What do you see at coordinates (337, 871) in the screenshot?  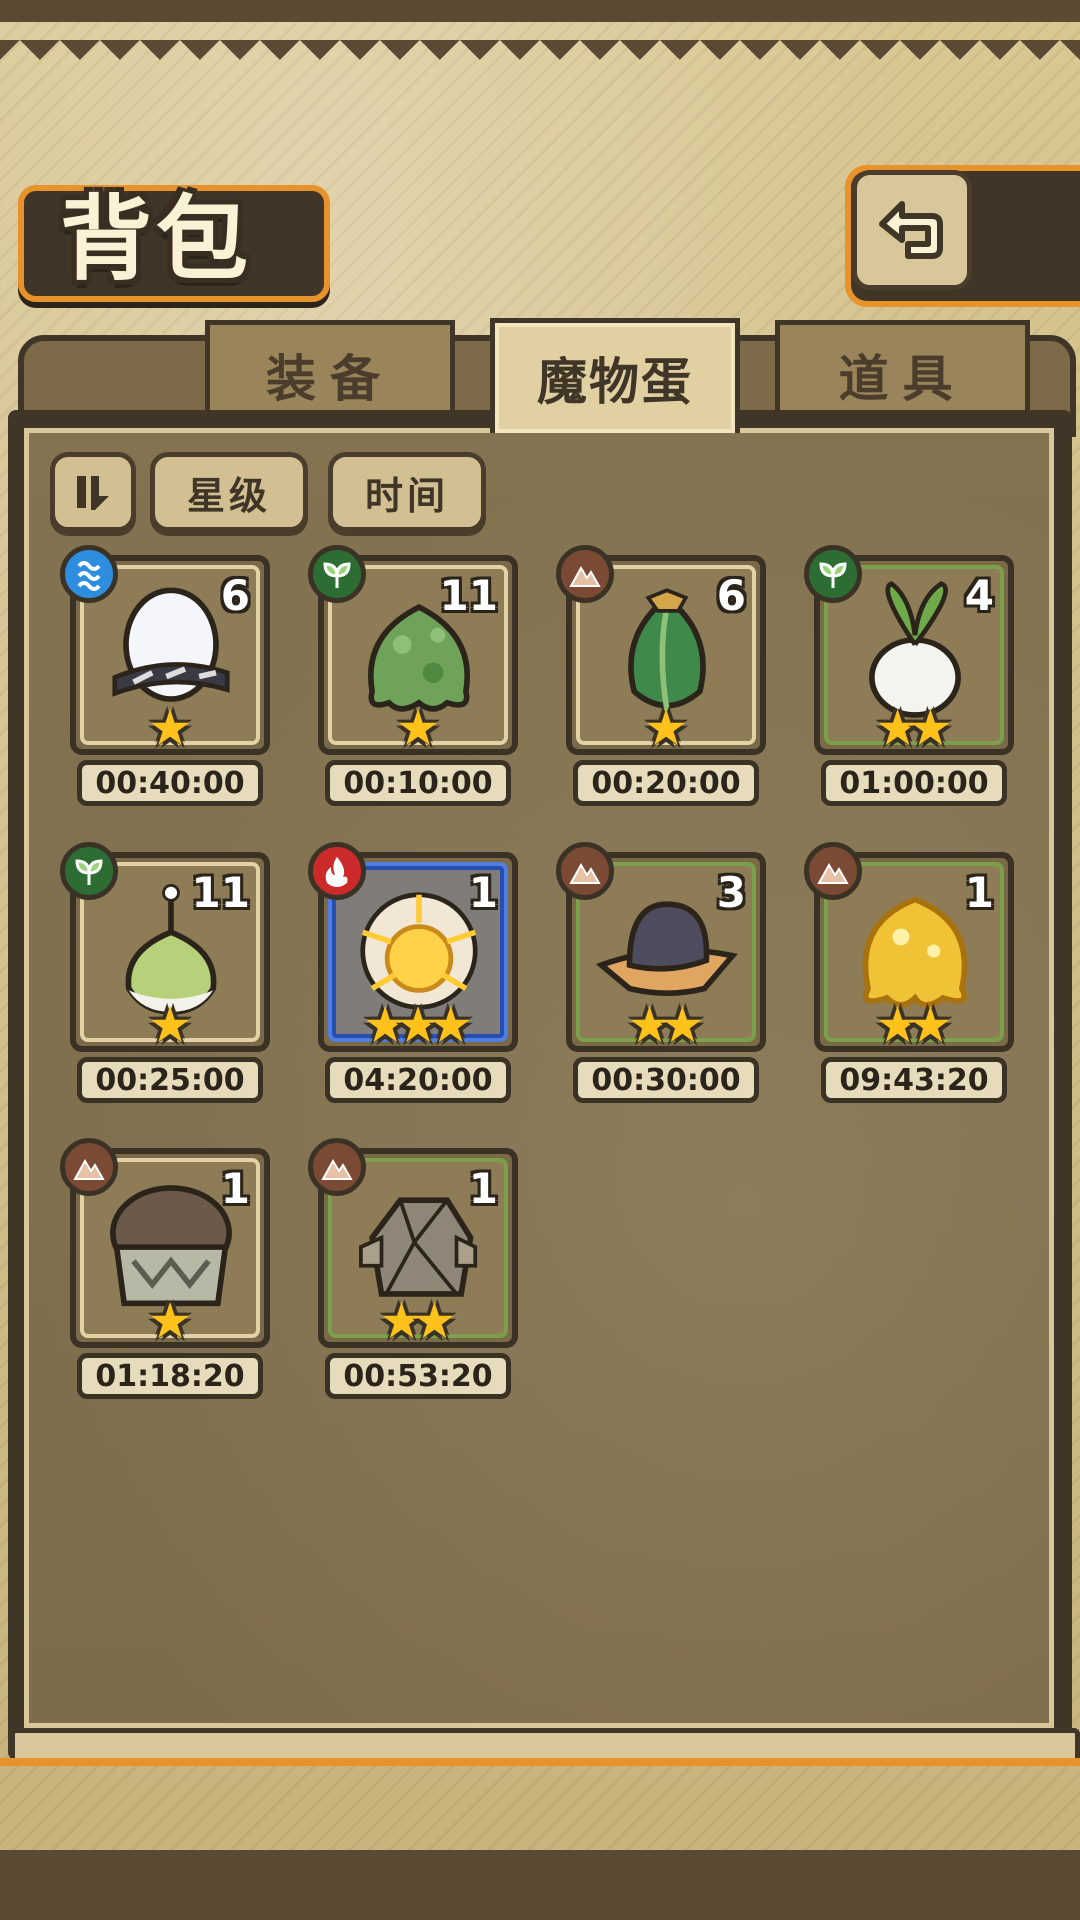 I see `fire-element-icon` at bounding box center [337, 871].